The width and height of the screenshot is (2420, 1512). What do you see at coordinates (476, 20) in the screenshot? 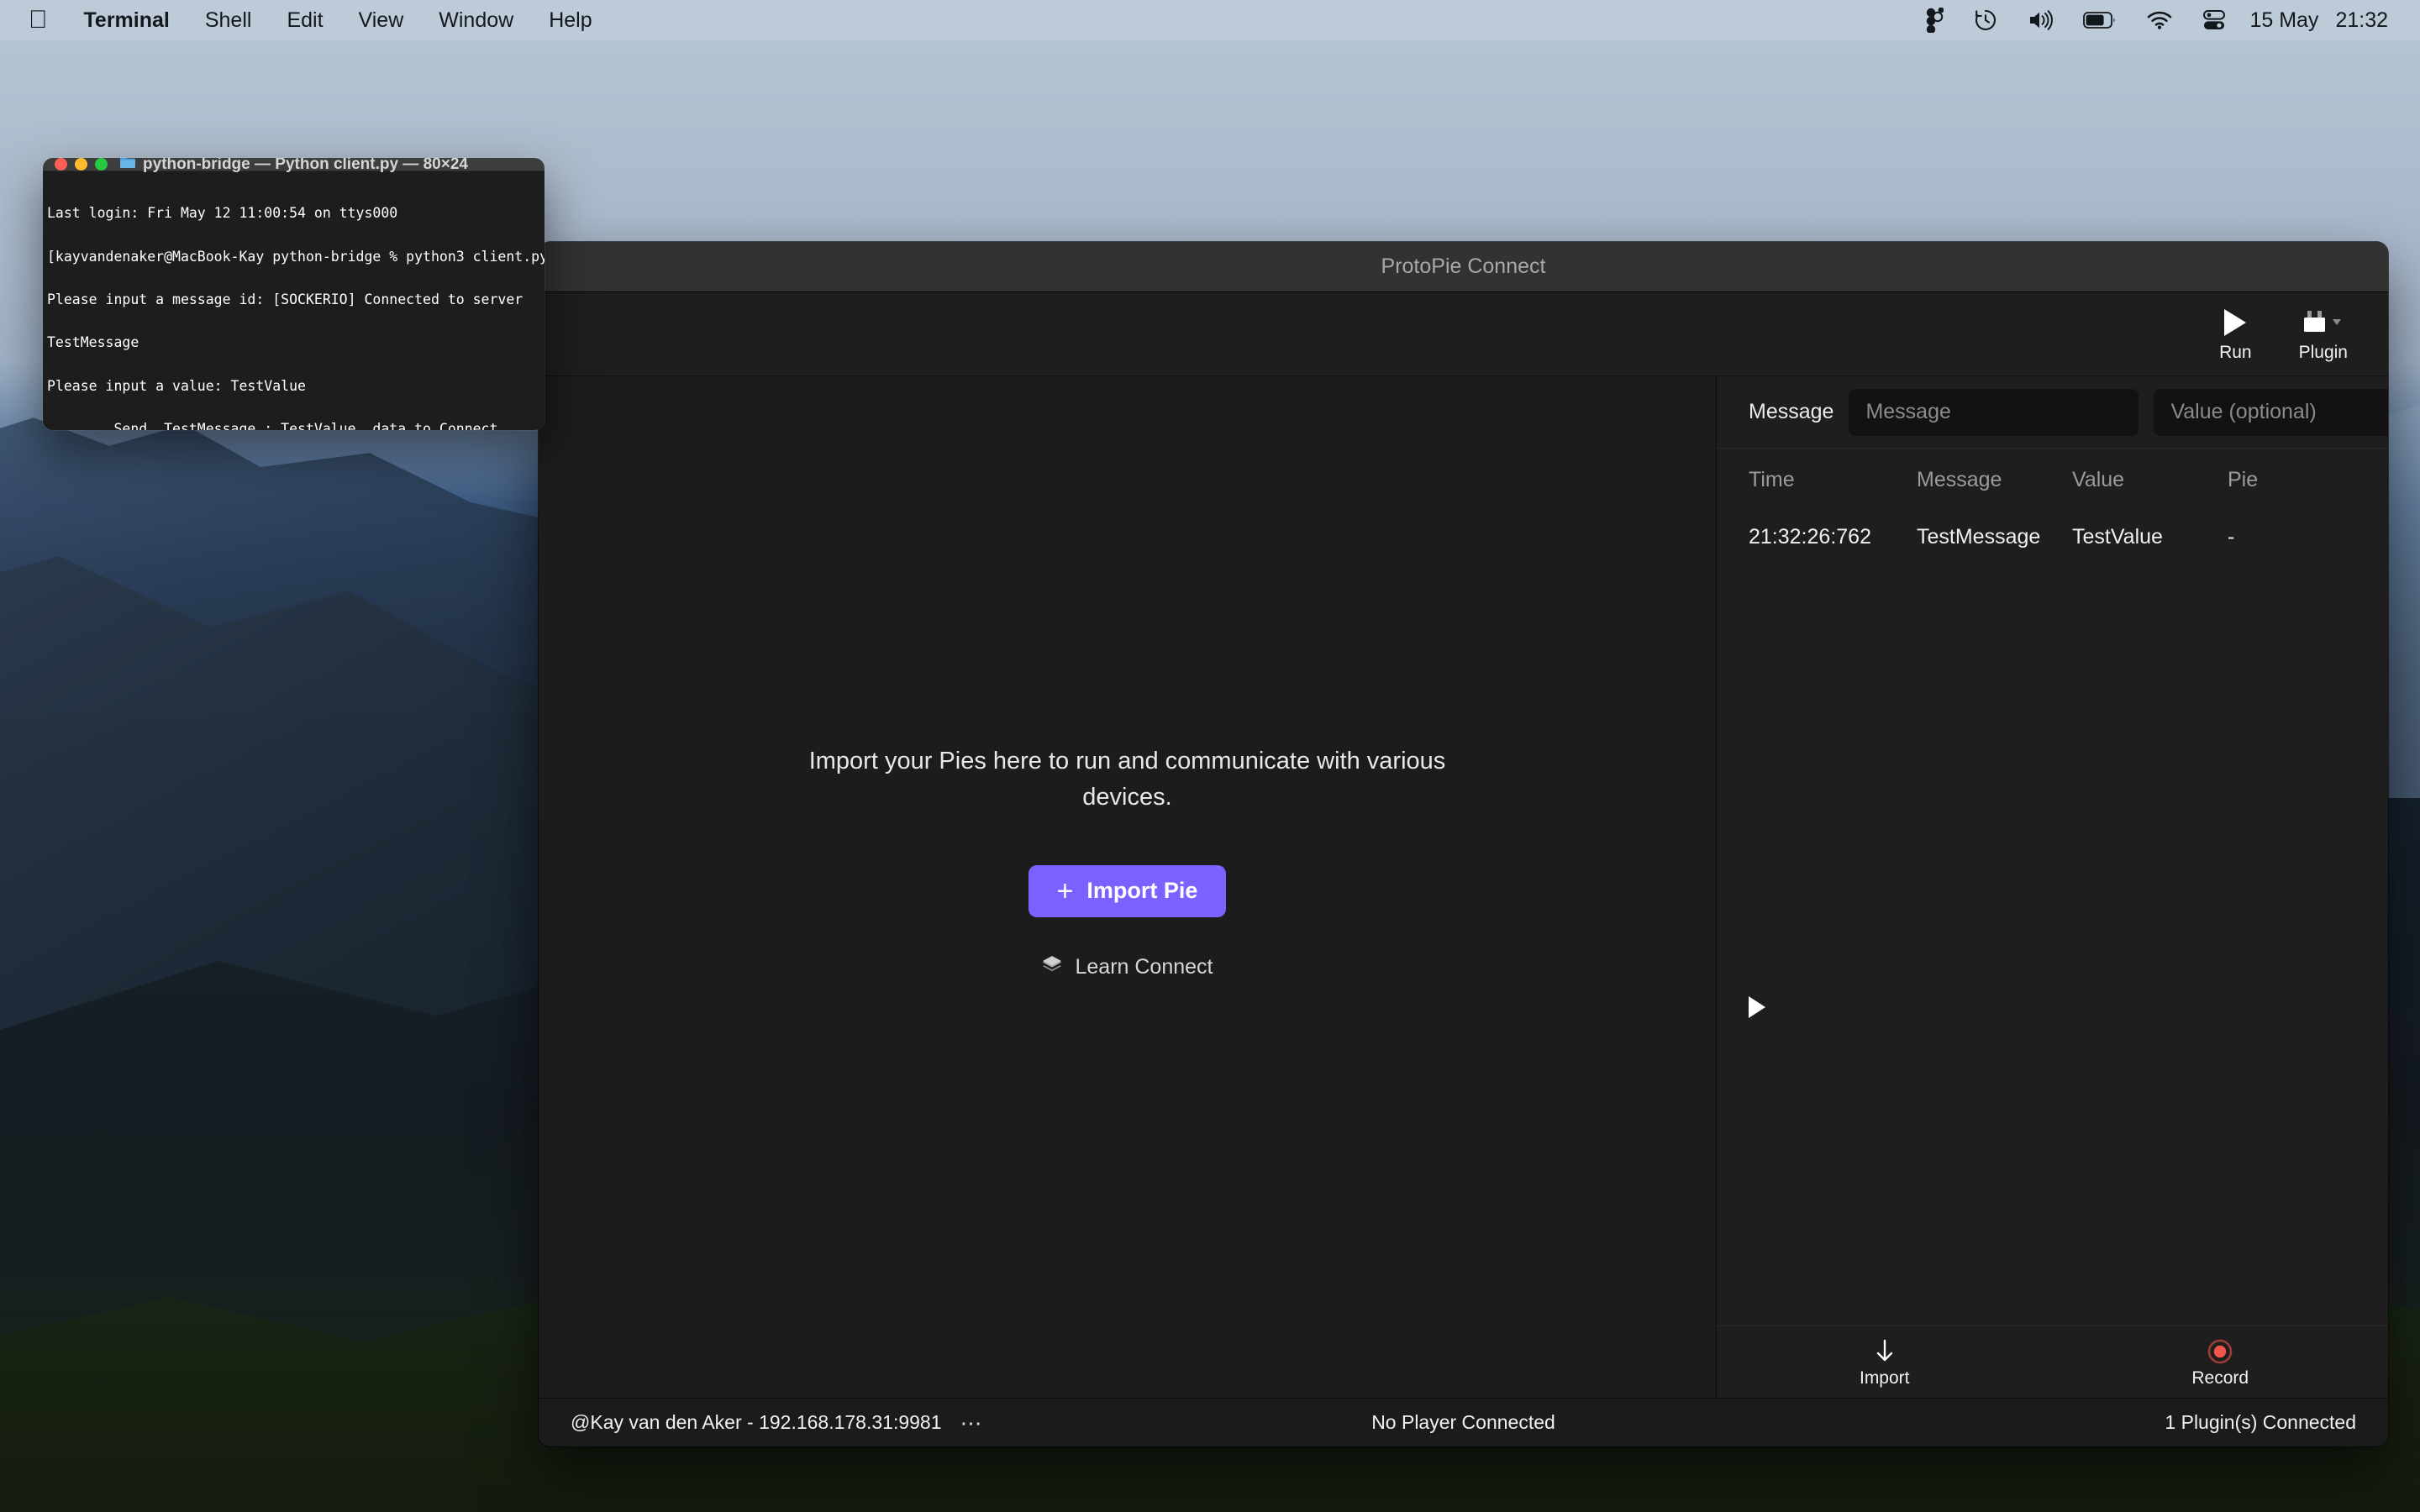
I see `menu-item-window: Window` at bounding box center [476, 20].